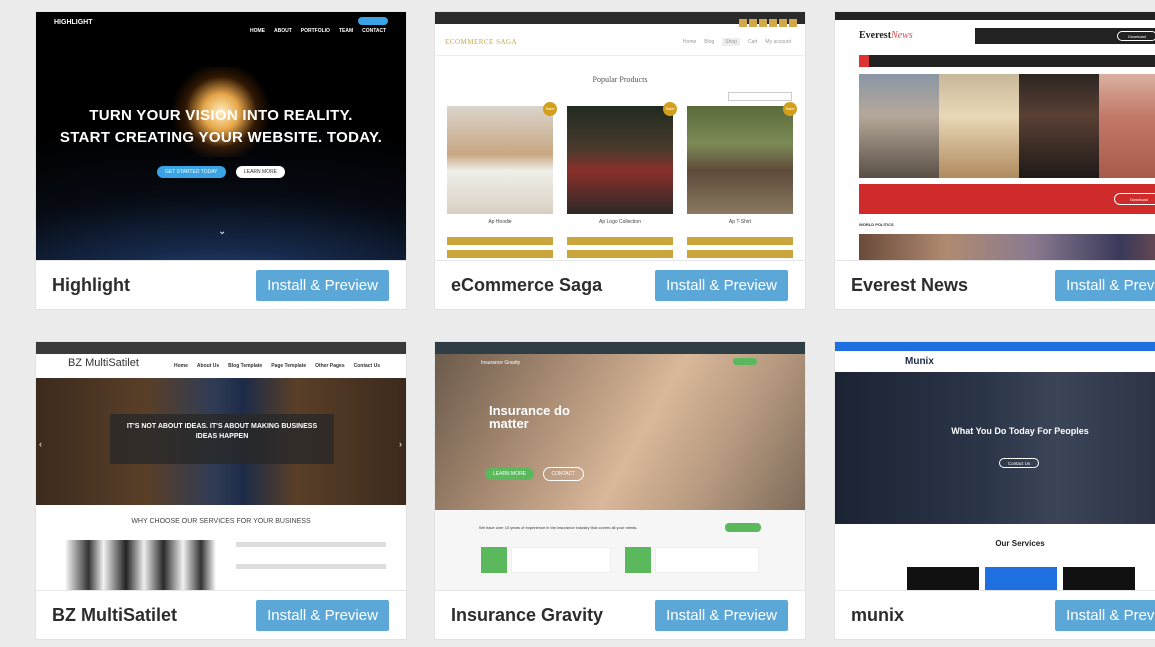  Describe the element at coordinates (527, 615) in the screenshot. I see `theme-name: Insurance Gravity` at that location.